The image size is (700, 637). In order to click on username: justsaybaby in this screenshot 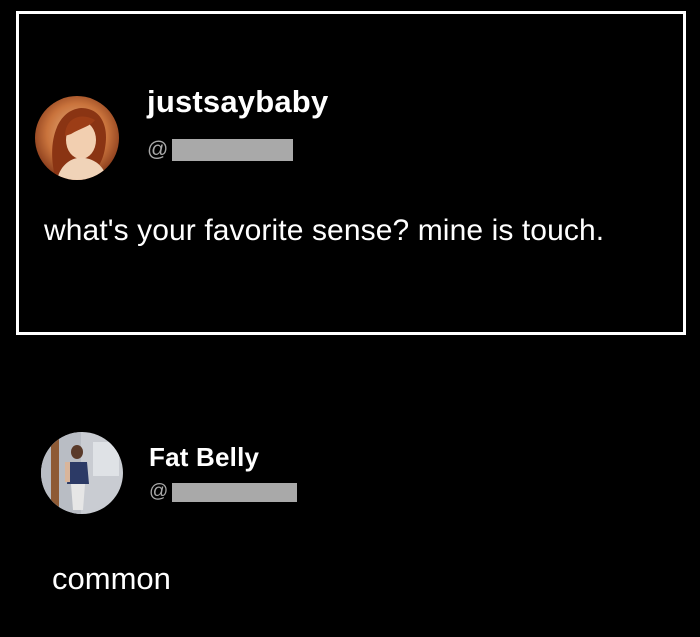, I will do `click(237, 102)`.